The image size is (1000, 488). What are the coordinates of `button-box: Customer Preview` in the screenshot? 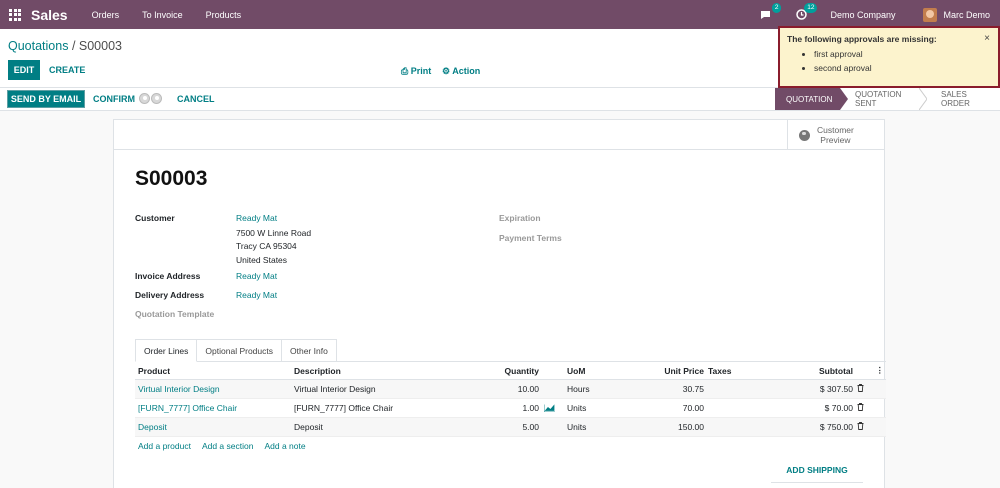 It's located at (499, 135).